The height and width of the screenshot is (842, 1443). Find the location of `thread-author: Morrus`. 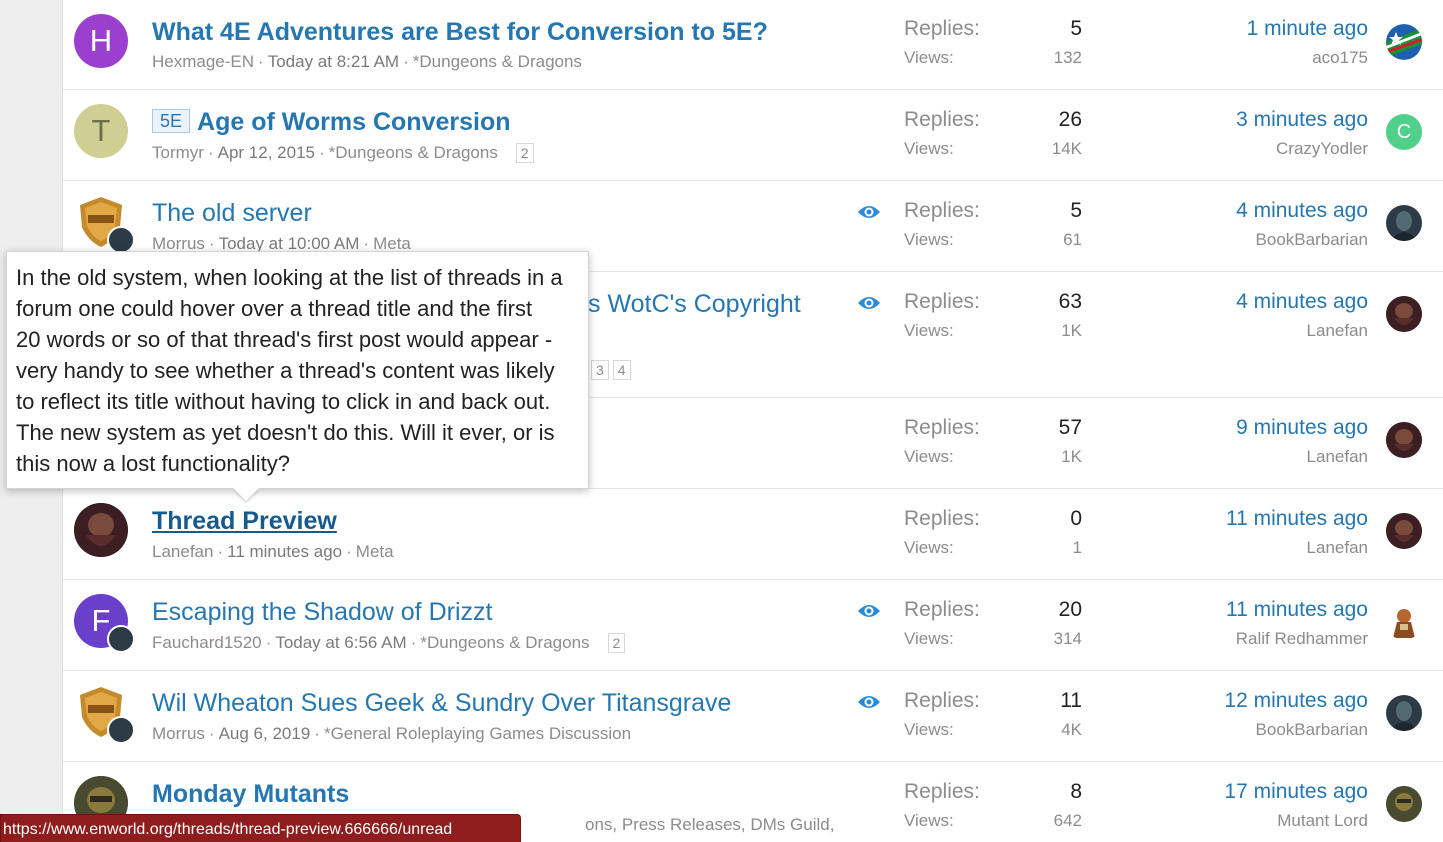

thread-author: Morrus is located at coordinates (178, 733).